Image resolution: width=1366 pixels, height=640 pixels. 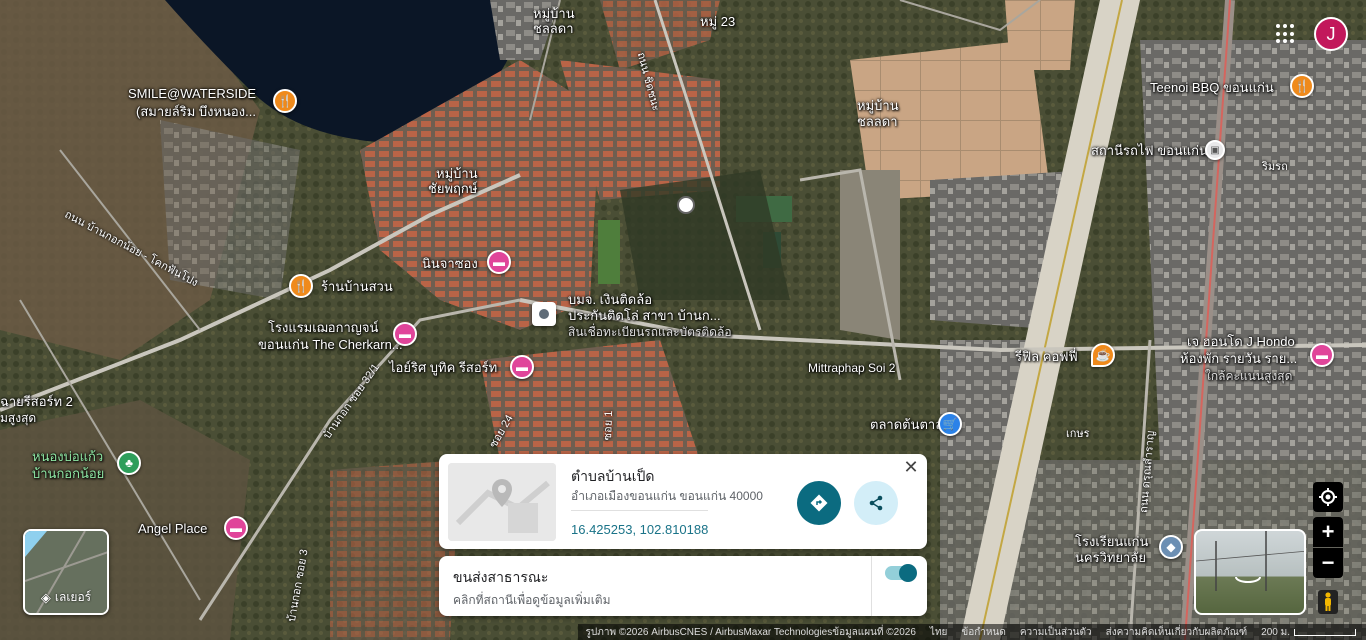 I want to click on poi-name: หนองบ่อแก้ว, so click(x=68, y=456).